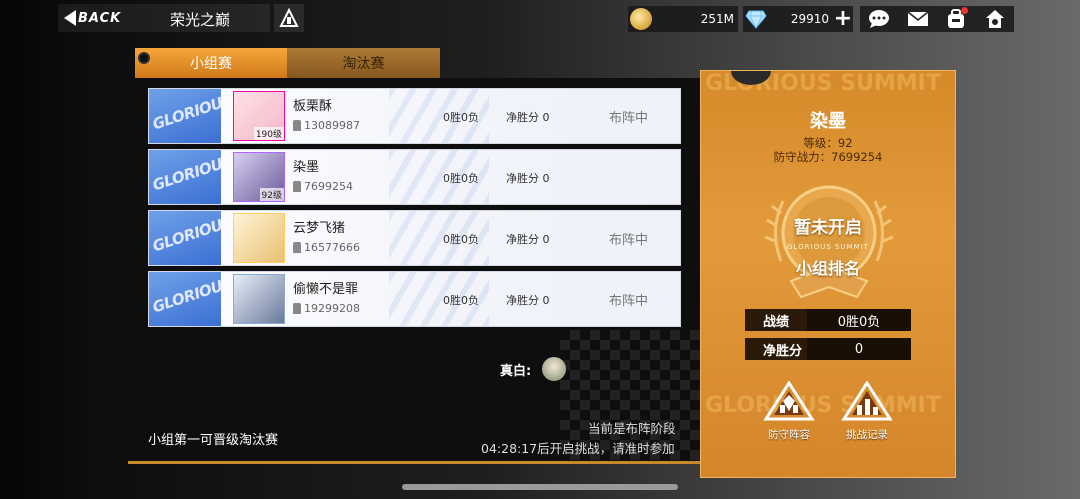  What do you see at coordinates (326, 247) in the screenshot?
I see `player-power: 16577666` at bounding box center [326, 247].